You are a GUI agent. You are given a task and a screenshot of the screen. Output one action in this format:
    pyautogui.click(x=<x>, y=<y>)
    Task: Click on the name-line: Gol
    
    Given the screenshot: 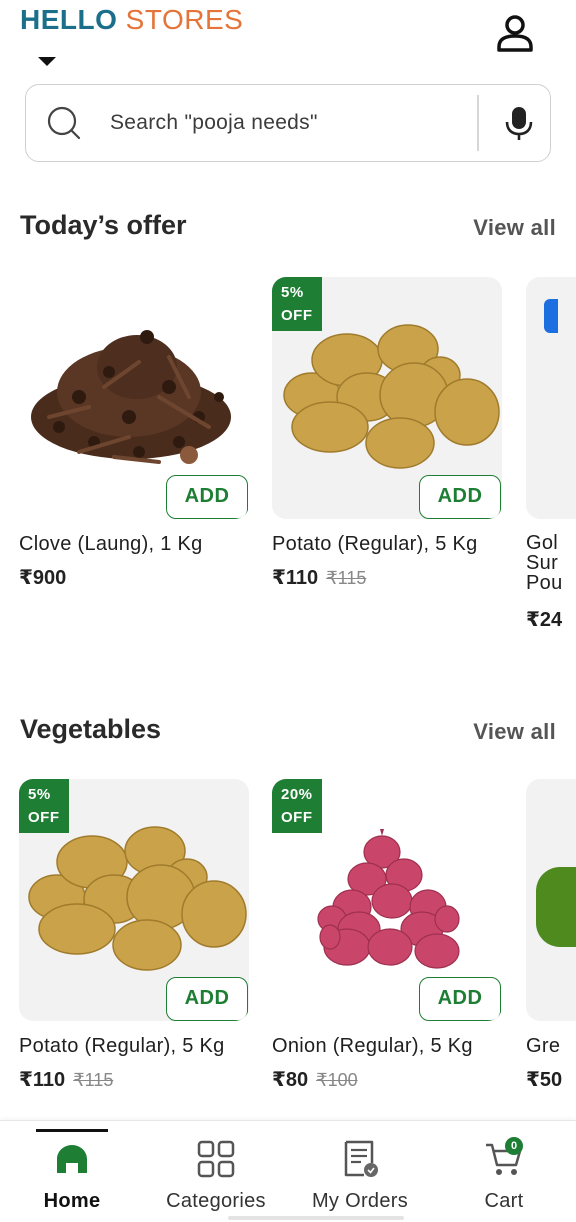 What is the action you would take?
    pyautogui.click(x=542, y=543)
    